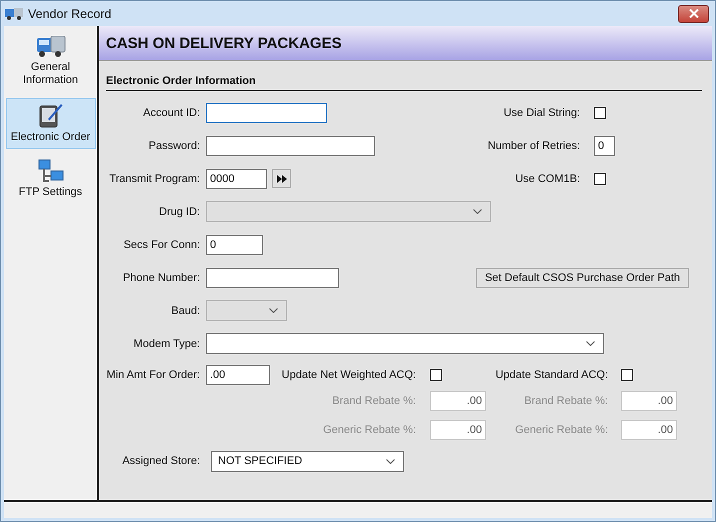 The width and height of the screenshot is (716, 522). What do you see at coordinates (236, 178) in the screenshot?
I see `input-field: 0000` at bounding box center [236, 178].